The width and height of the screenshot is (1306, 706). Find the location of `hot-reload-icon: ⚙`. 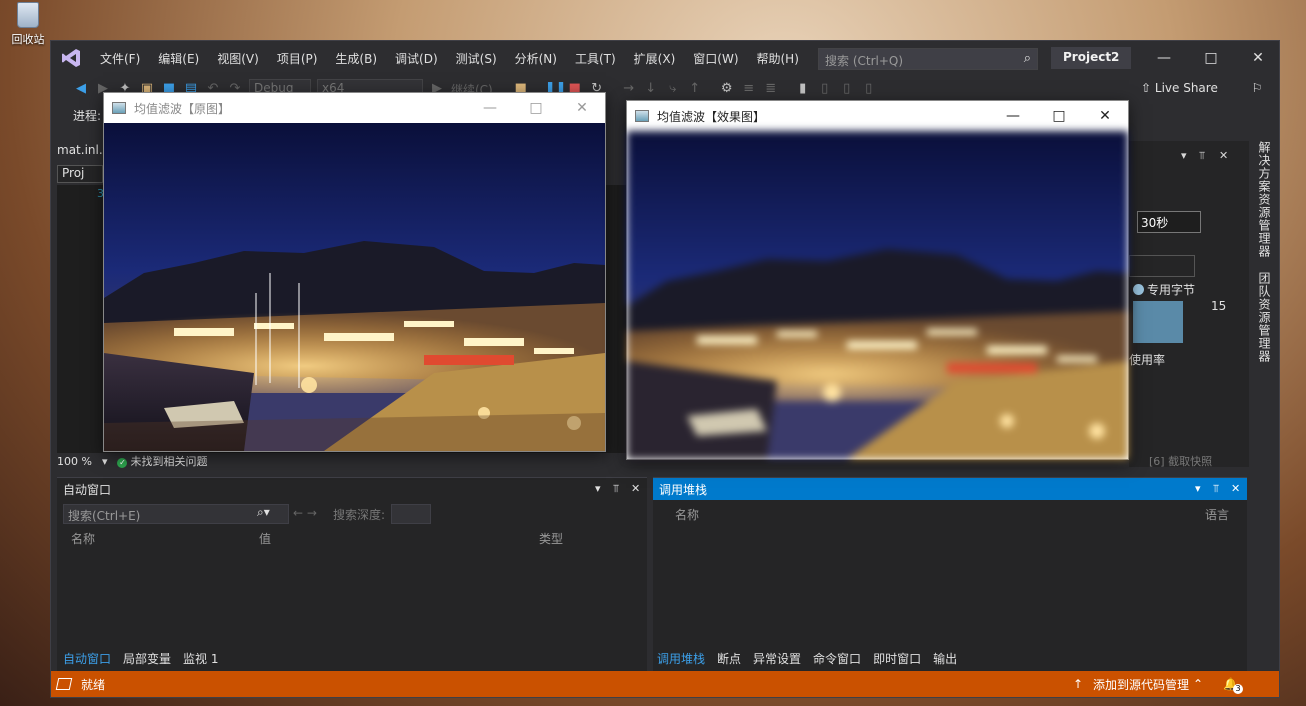

hot-reload-icon: ⚙ is located at coordinates (727, 89).